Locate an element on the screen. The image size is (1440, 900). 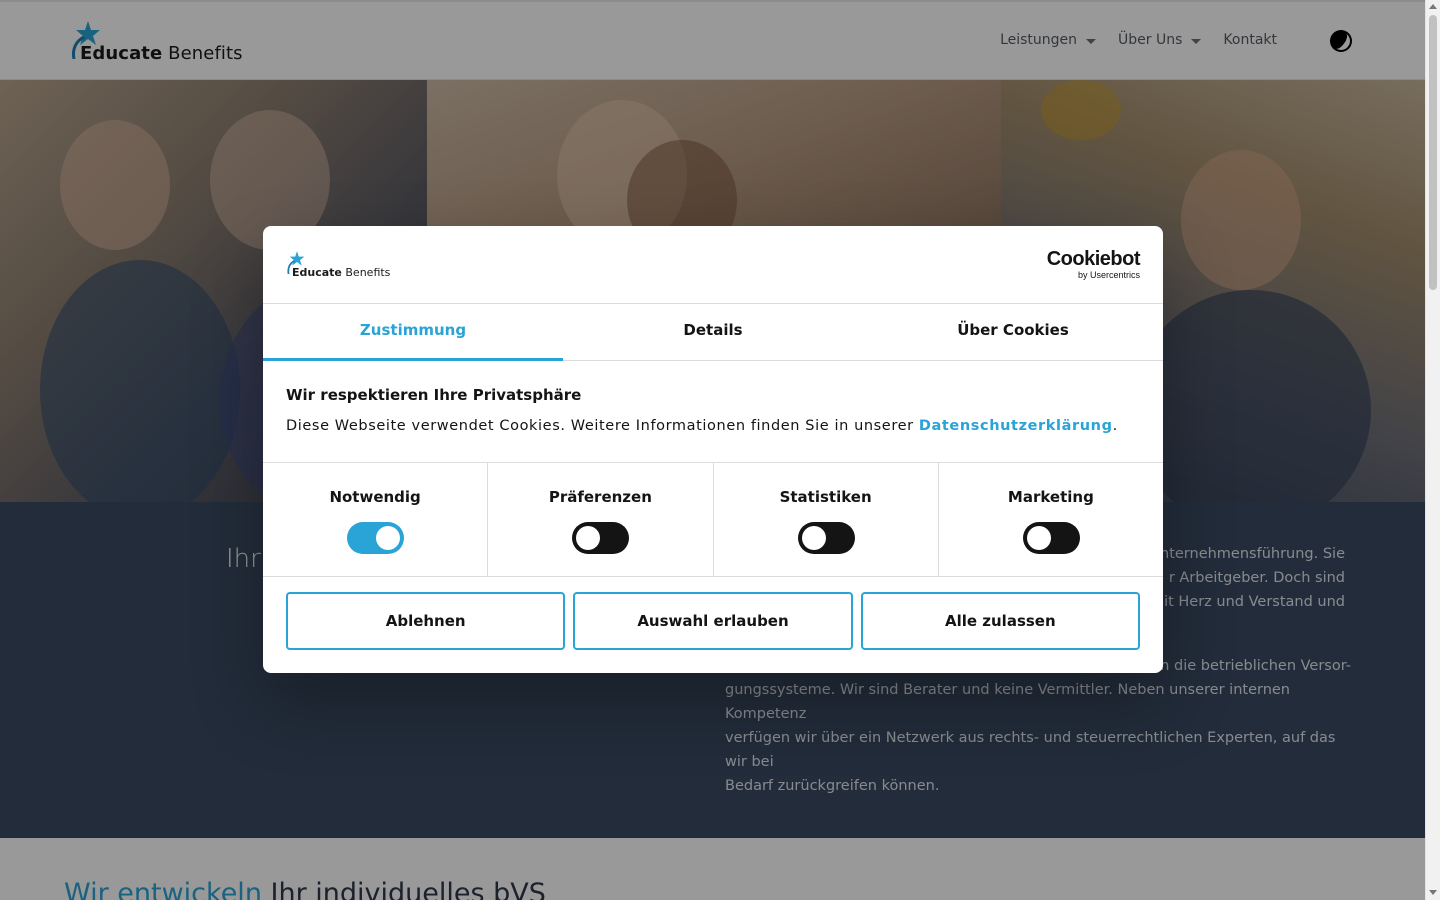
toggle-marketing is located at coordinates (1051, 538).